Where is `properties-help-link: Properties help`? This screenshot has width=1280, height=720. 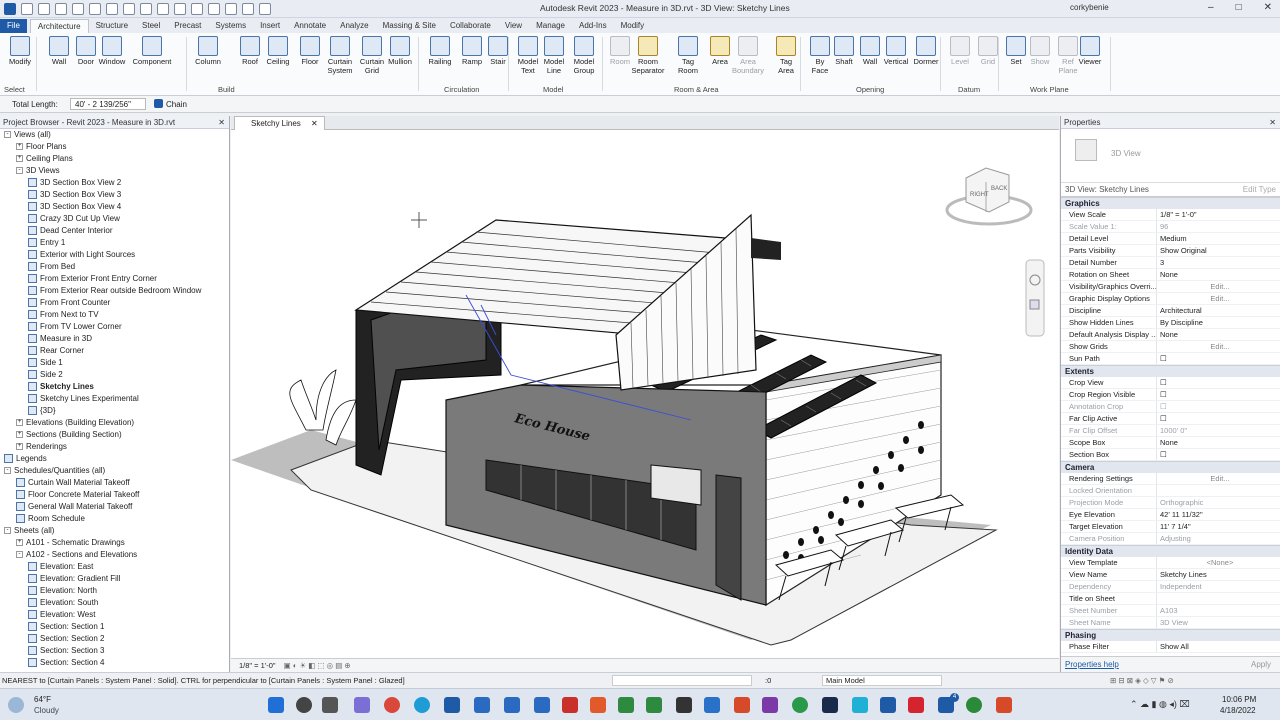 properties-help-link: Properties help is located at coordinates (1092, 664).